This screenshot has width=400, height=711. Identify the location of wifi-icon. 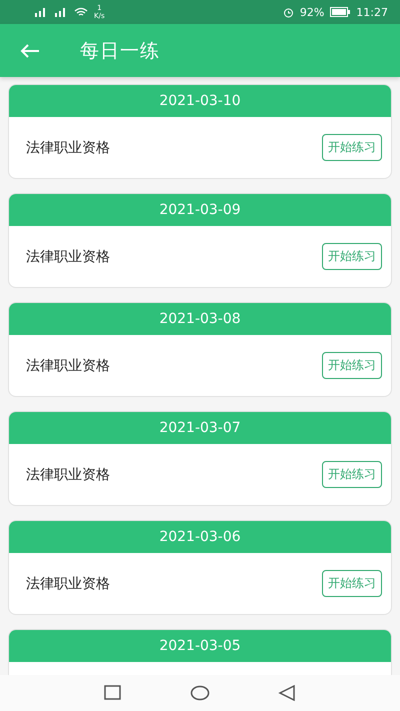
(81, 12).